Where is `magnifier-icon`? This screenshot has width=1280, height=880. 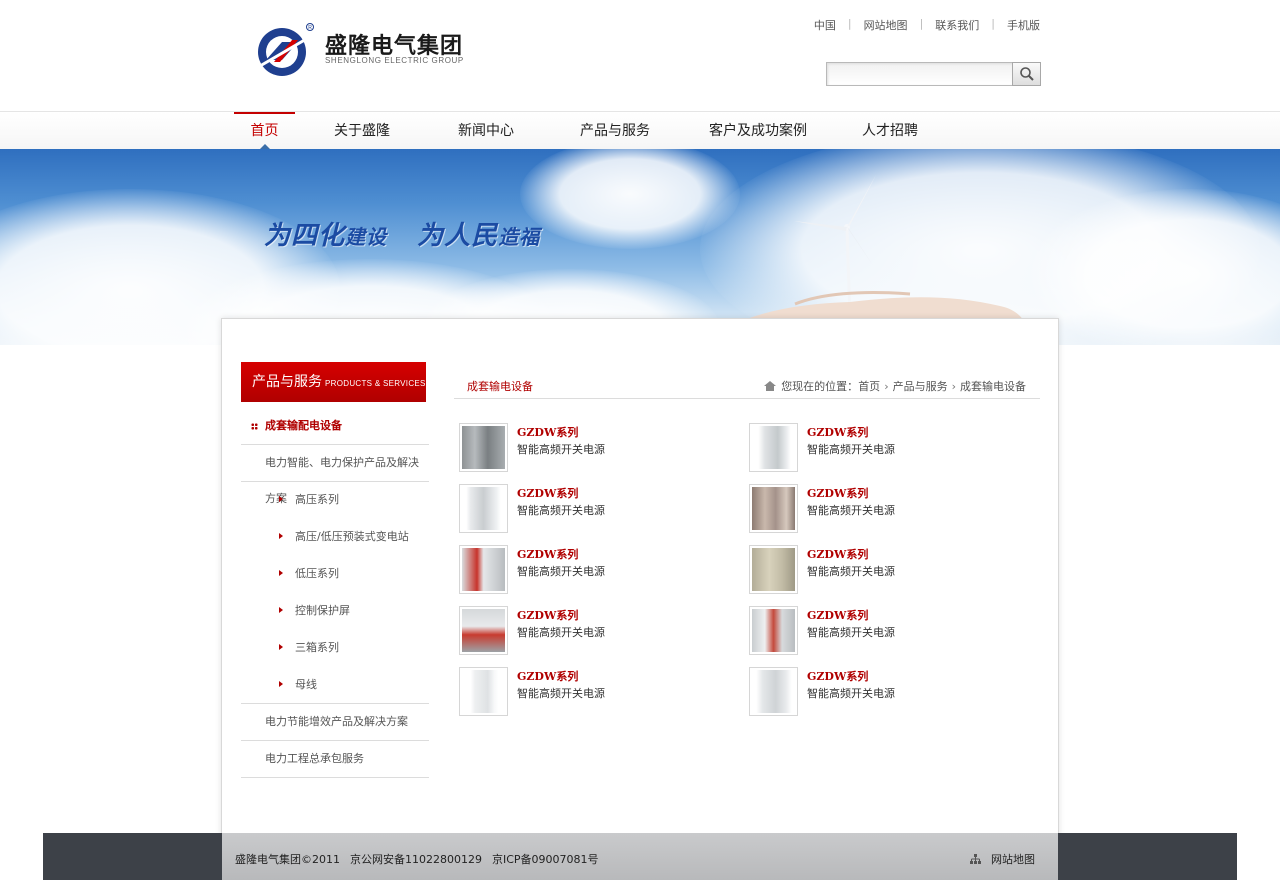
magnifier-icon is located at coordinates (1026, 74).